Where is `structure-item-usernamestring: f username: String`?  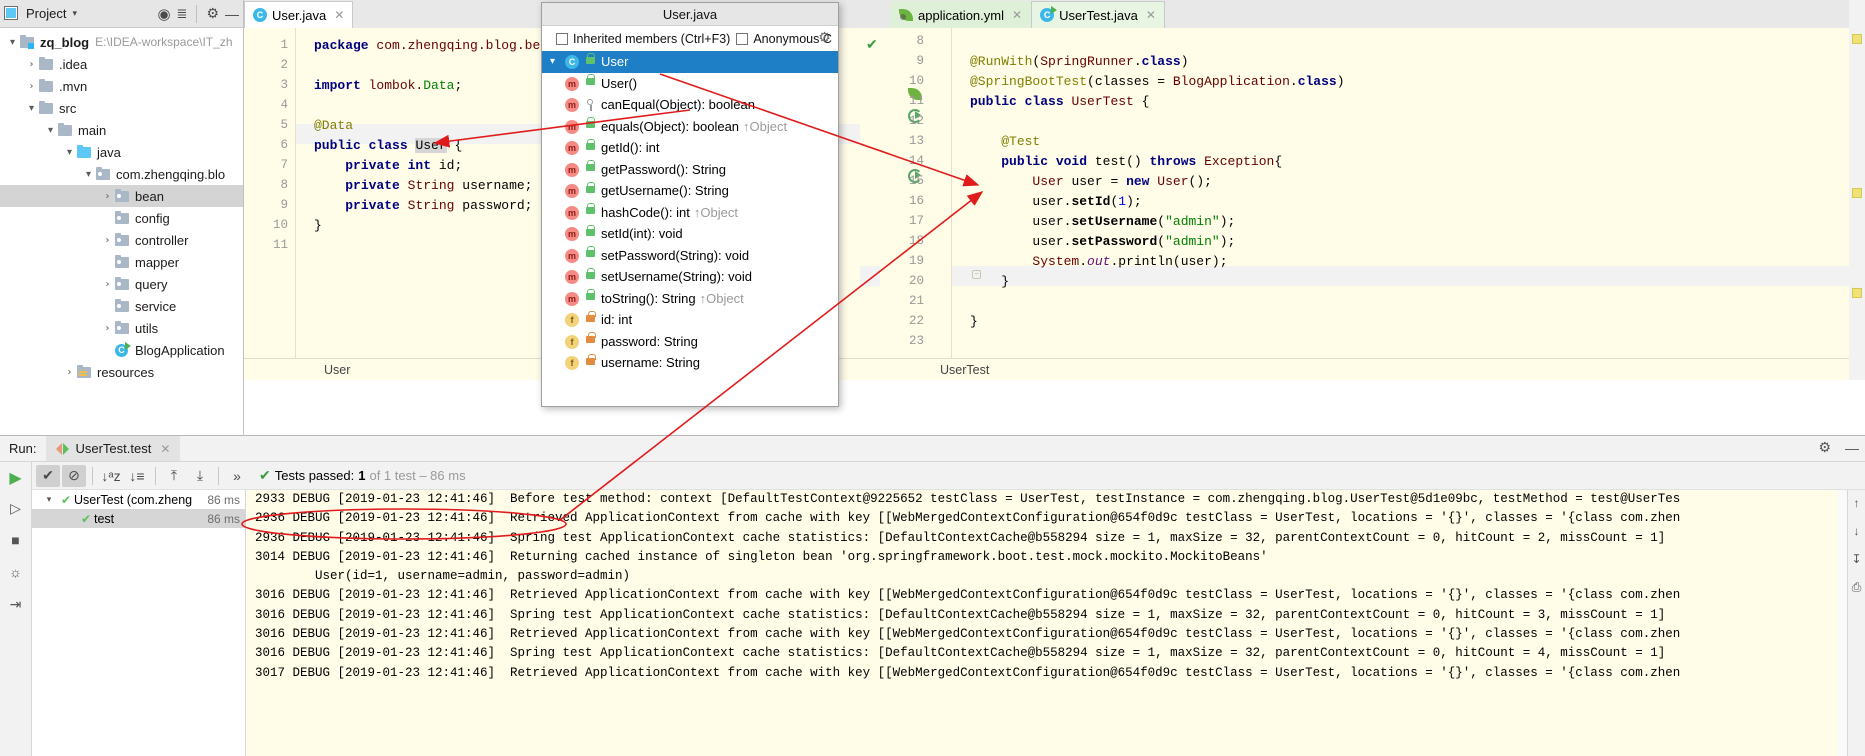
structure-item-usernamestring: f username: String is located at coordinates (690, 363).